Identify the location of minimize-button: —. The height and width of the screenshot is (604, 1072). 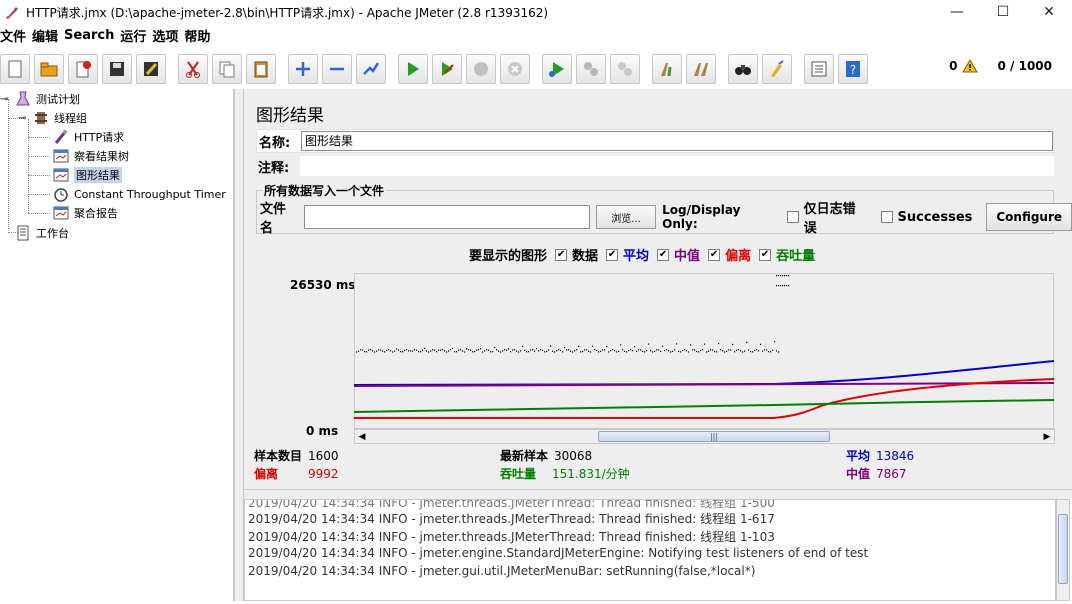
(957, 12).